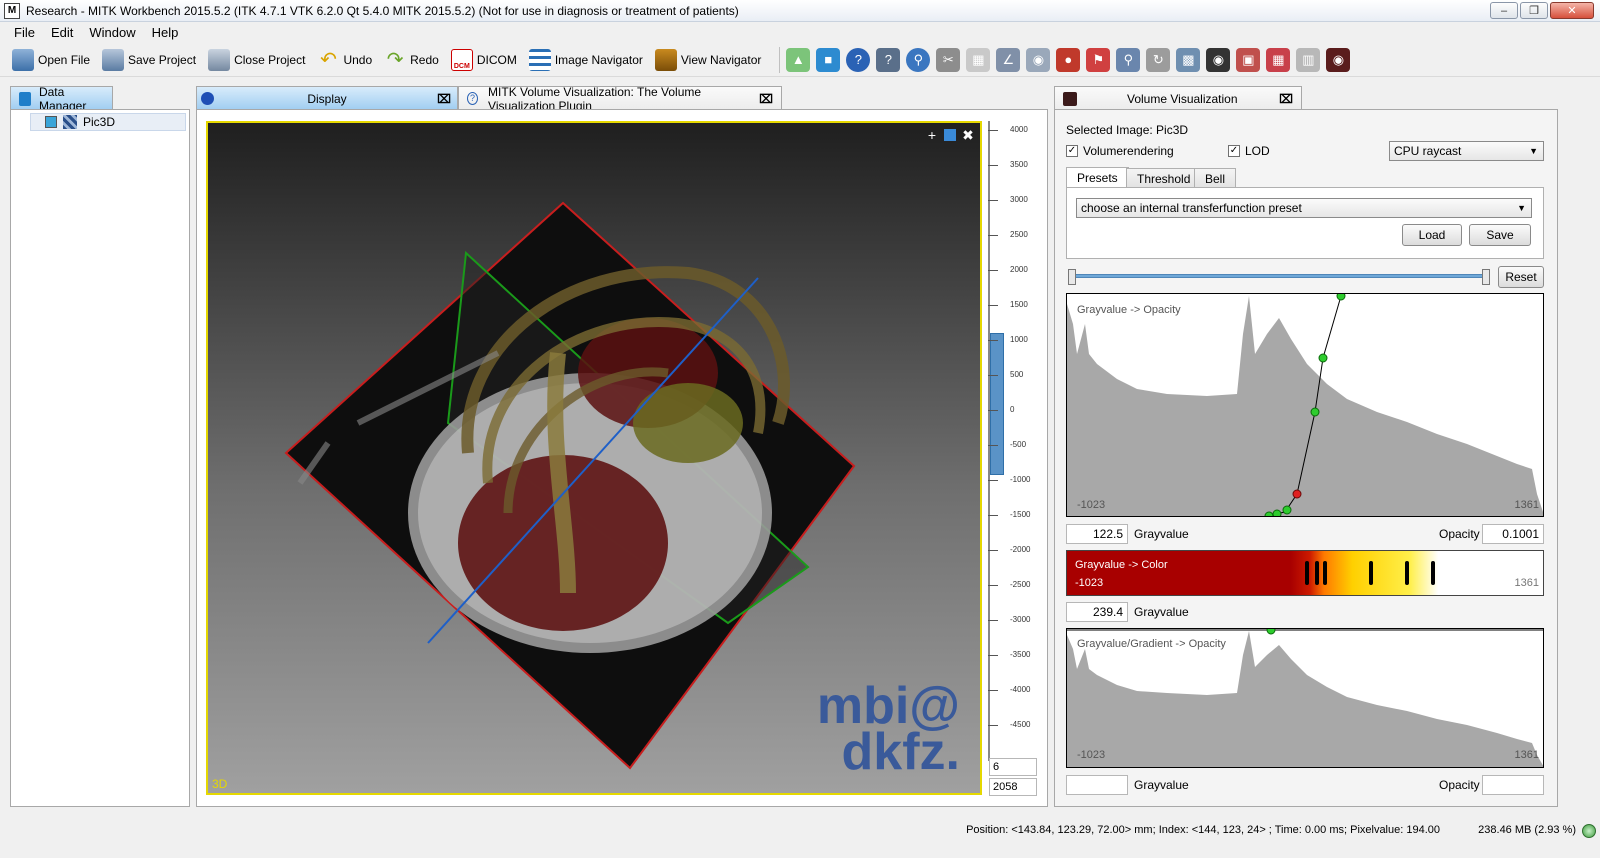 The height and width of the screenshot is (858, 1600). I want to click on open-file-button: Open File, so click(51, 60).